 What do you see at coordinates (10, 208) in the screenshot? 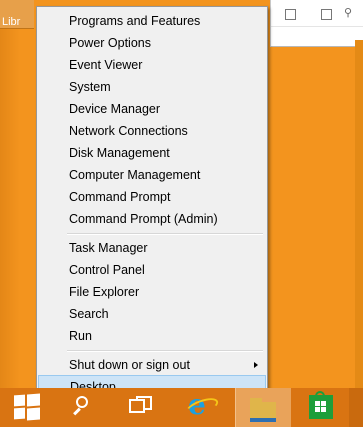
I see `desktop-shadow` at bounding box center [10, 208].